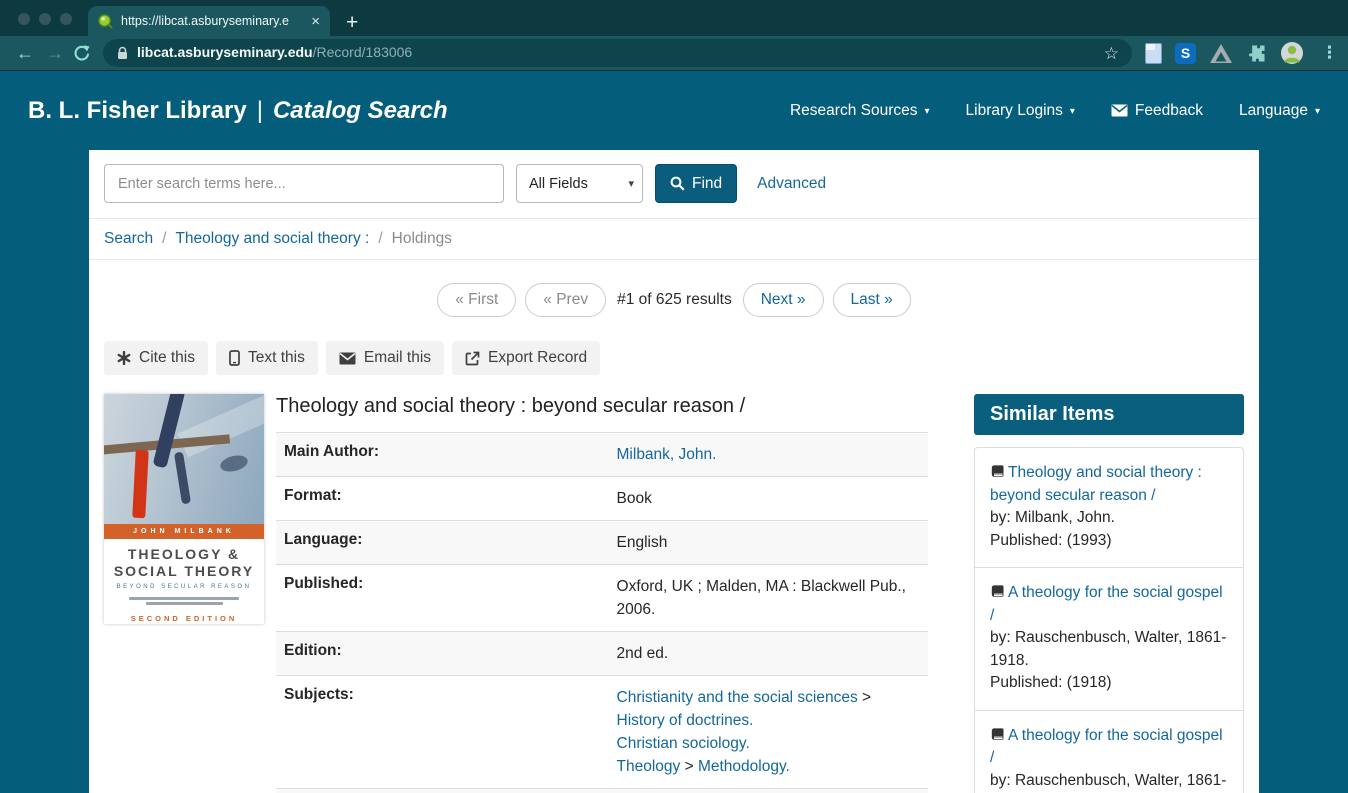 The width and height of the screenshot is (1348, 793). What do you see at coordinates (66, 19) in the screenshot?
I see `window-zoom-button` at bounding box center [66, 19].